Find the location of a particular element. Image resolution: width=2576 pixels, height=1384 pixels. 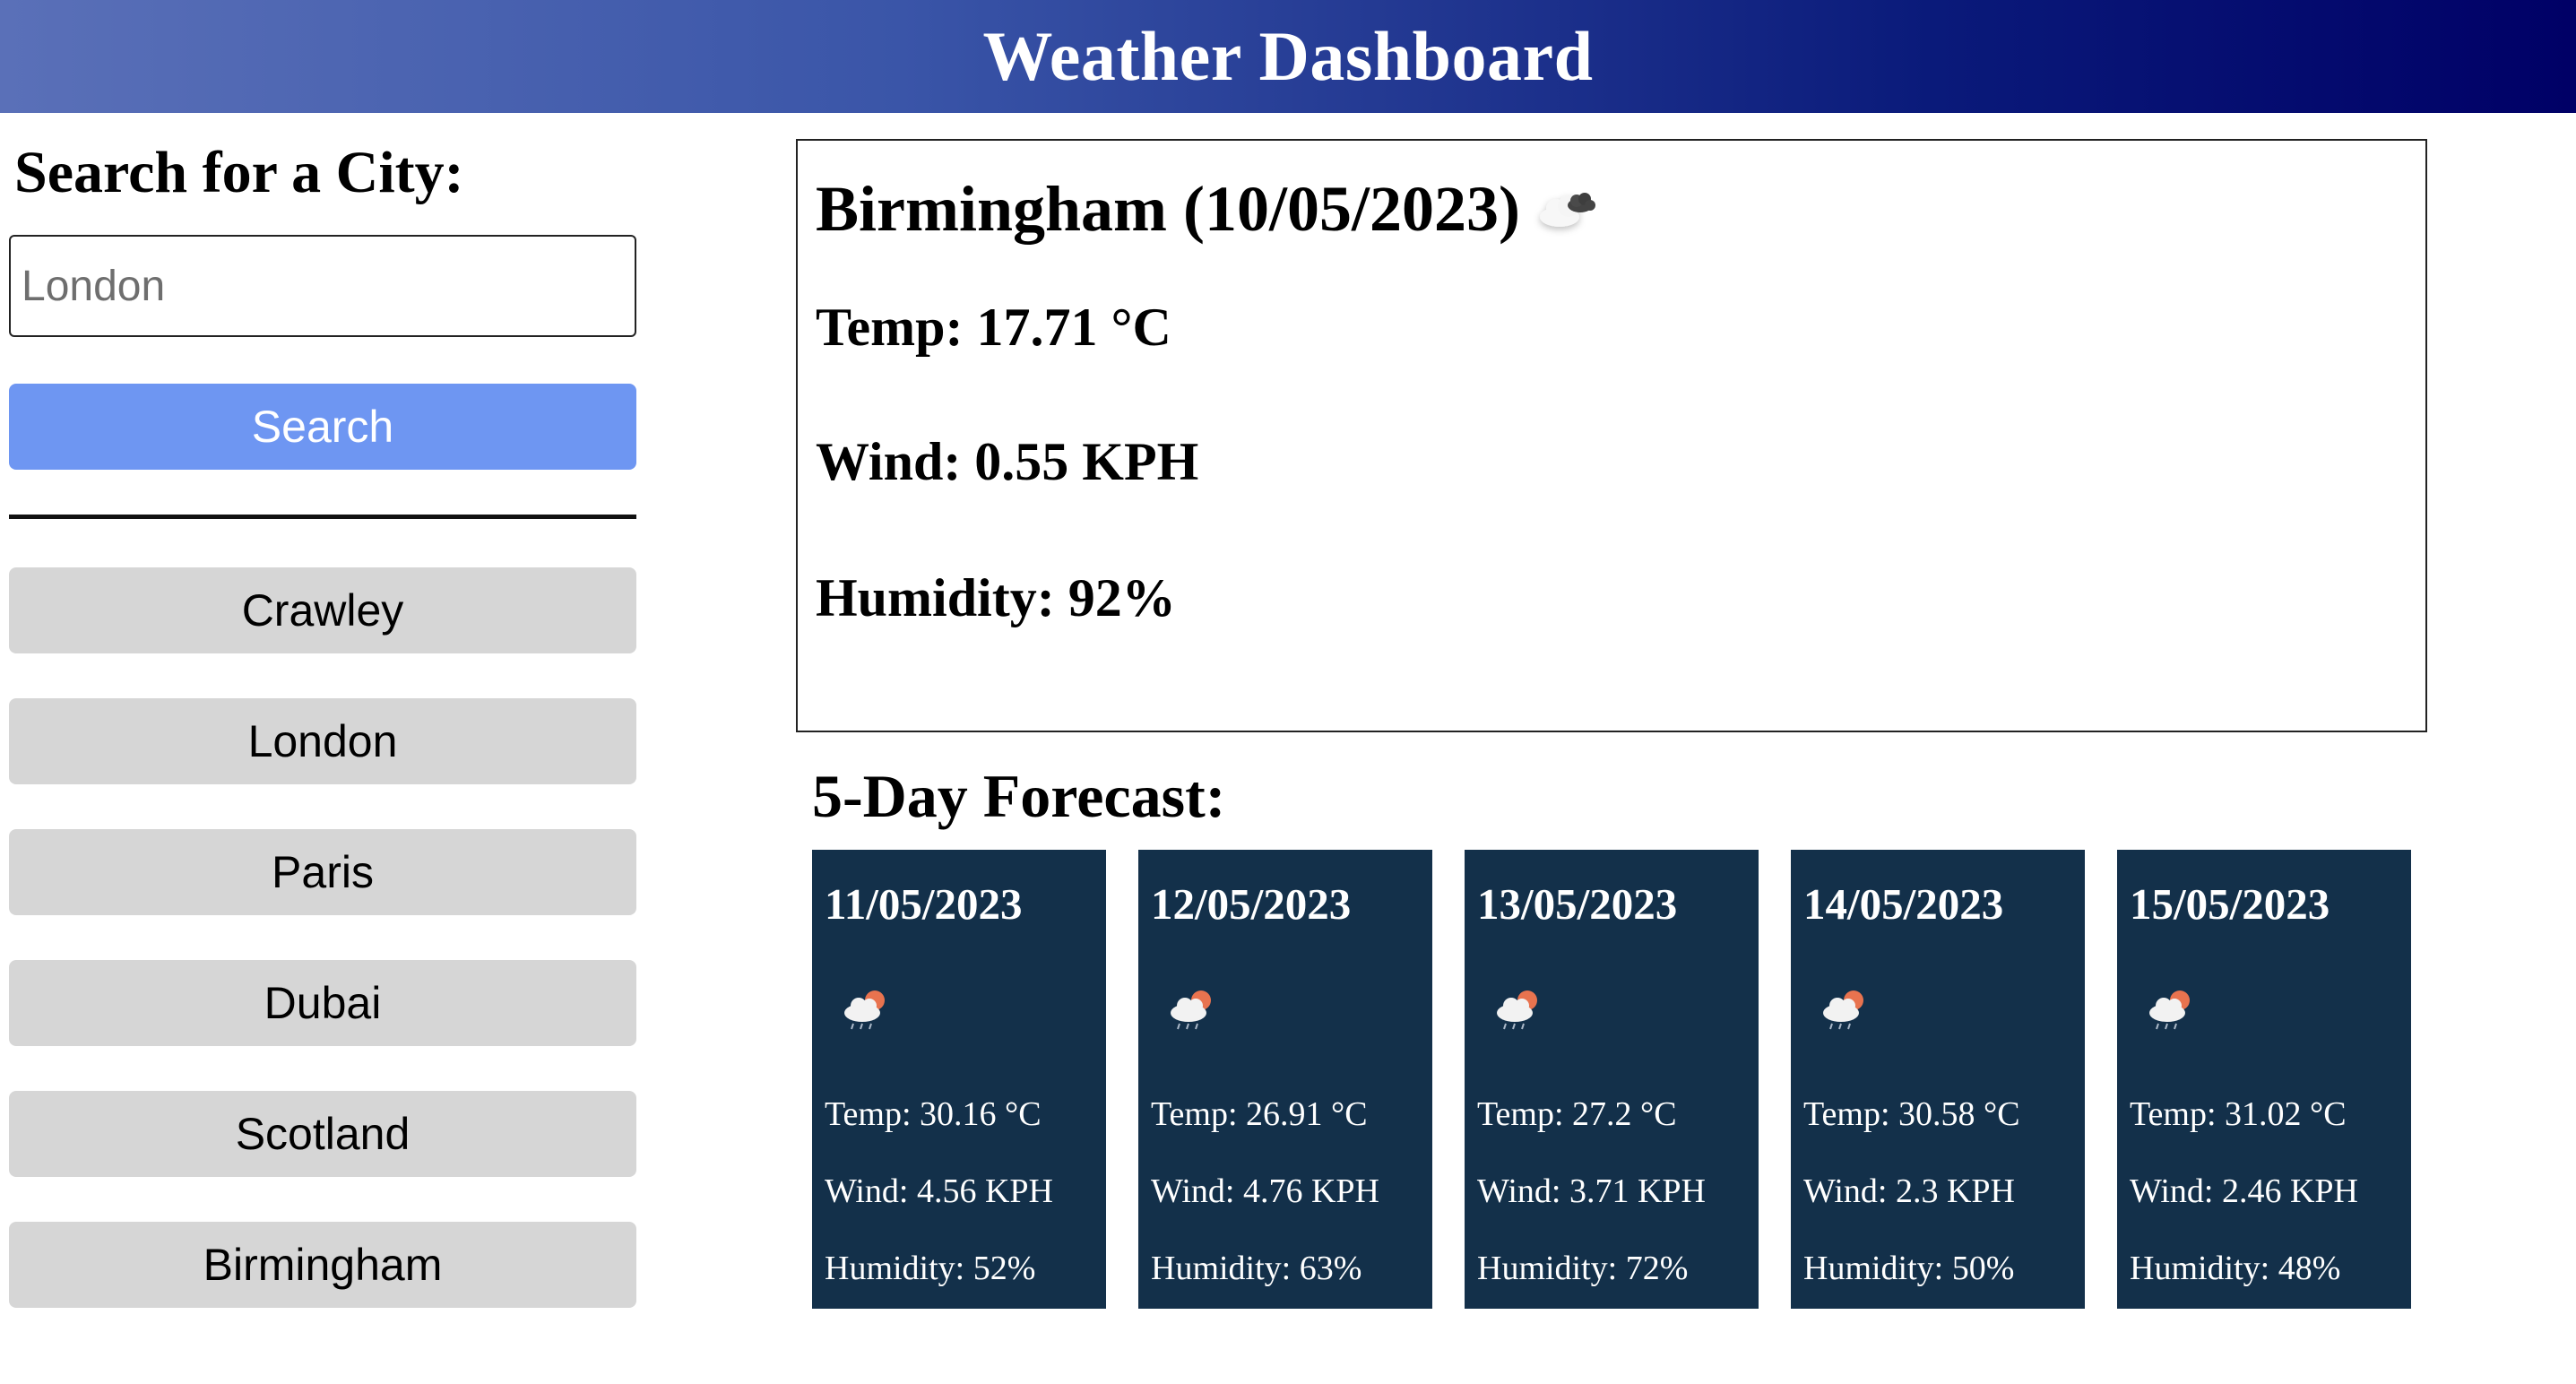

forecast-wind: Wind: 4.56 KPH is located at coordinates (939, 1191).